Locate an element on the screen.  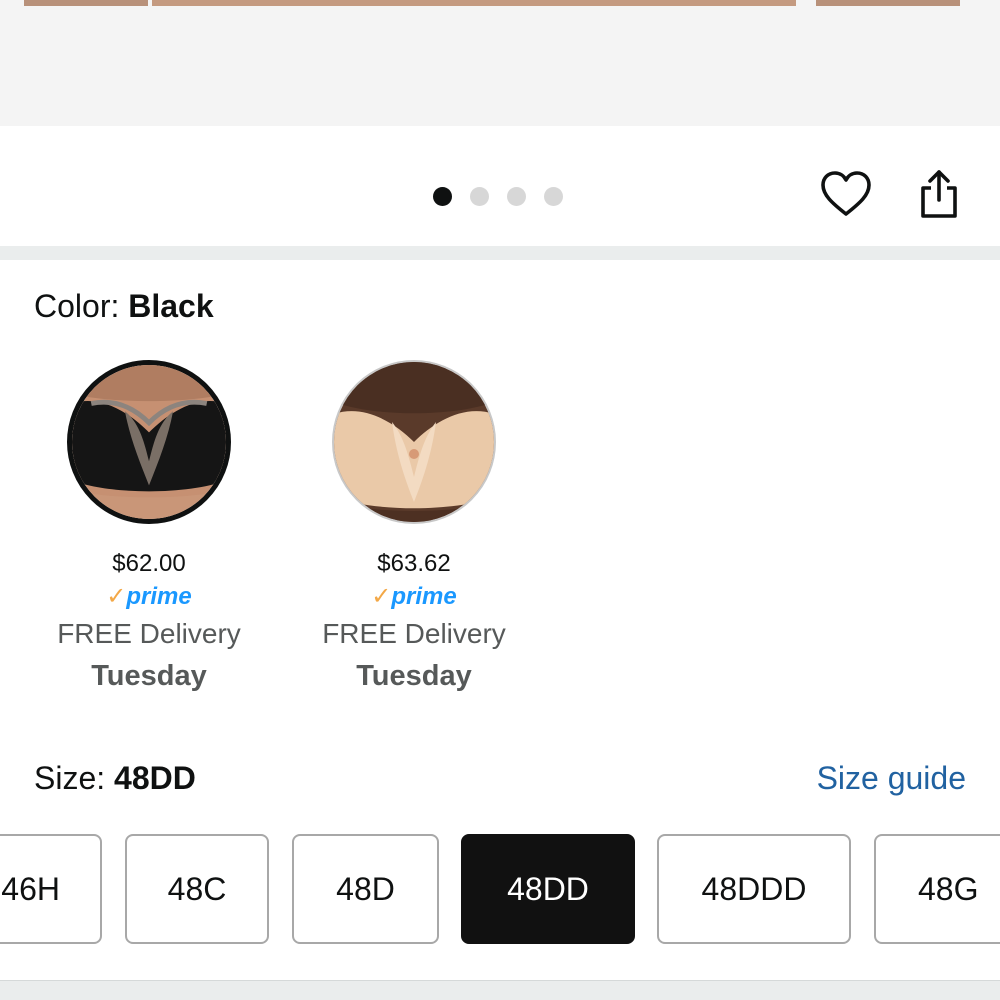
section-divider is located at coordinates (500, 253).